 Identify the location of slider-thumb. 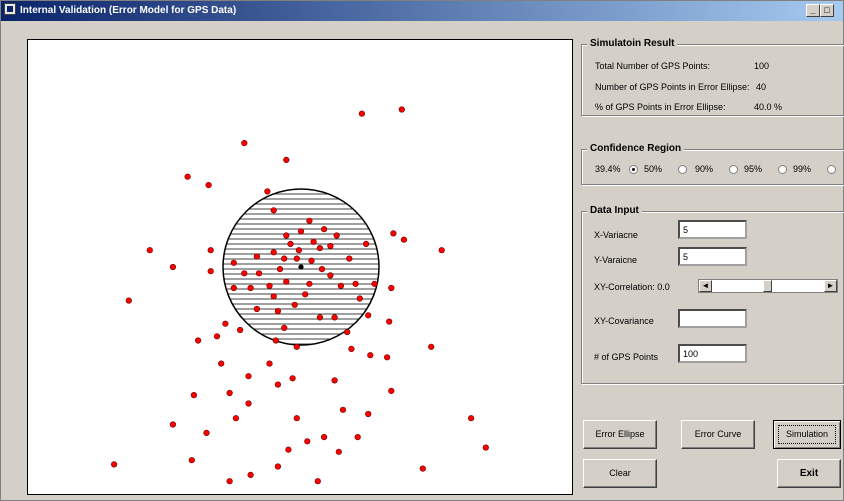
(767, 286).